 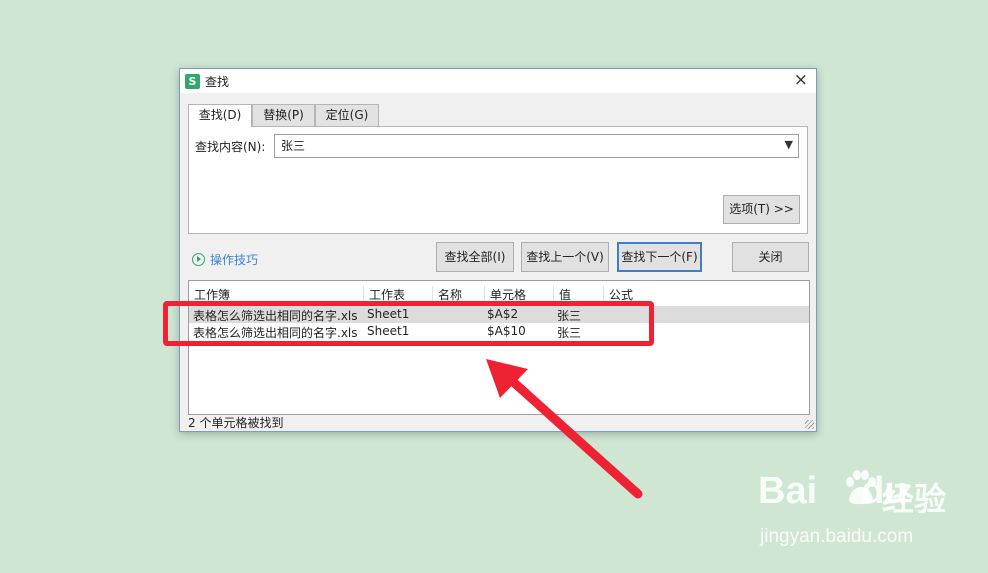 I want to click on watermark-url: jingyan.baidu.com, so click(x=837, y=536).